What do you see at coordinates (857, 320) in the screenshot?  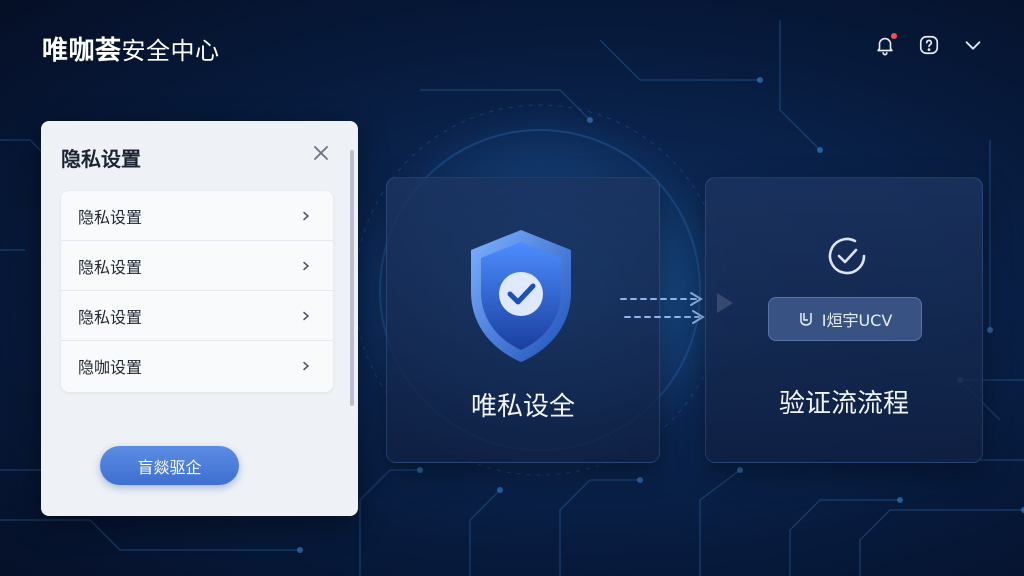 I see `verification-pill-label: I烜宇UCV` at bounding box center [857, 320].